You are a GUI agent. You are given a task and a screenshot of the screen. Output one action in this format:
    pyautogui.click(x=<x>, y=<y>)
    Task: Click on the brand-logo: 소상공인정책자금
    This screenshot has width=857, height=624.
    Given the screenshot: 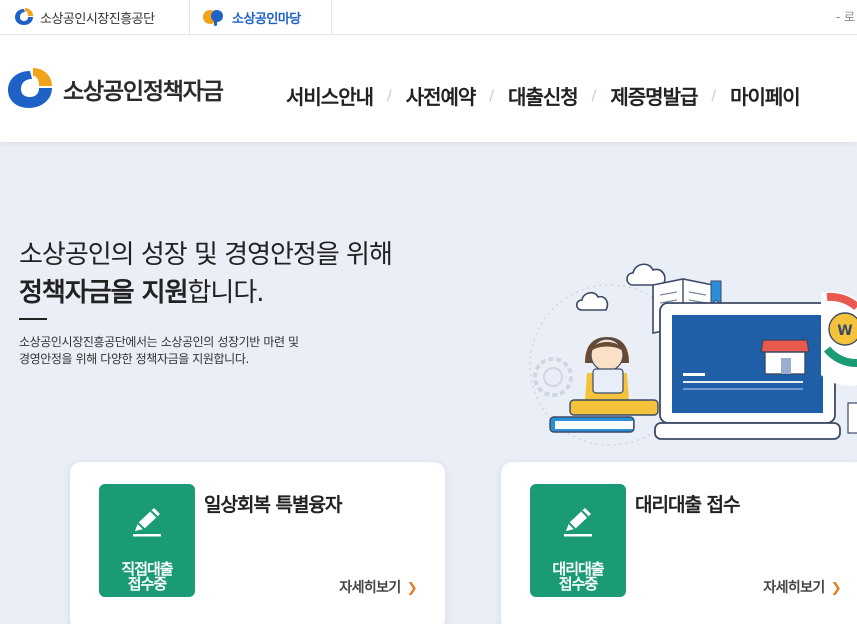 What is the action you would take?
    pyautogui.click(x=115, y=89)
    